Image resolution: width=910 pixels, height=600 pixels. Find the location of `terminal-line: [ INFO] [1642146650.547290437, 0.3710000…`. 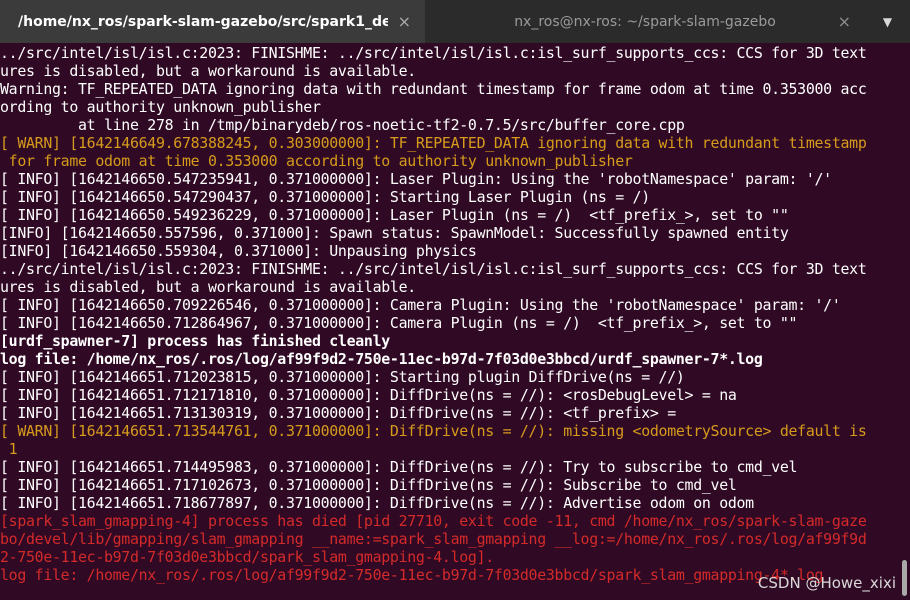

terminal-line: [ INFO] [1642146650.547290437, 0.3710000… is located at coordinates (325, 197).